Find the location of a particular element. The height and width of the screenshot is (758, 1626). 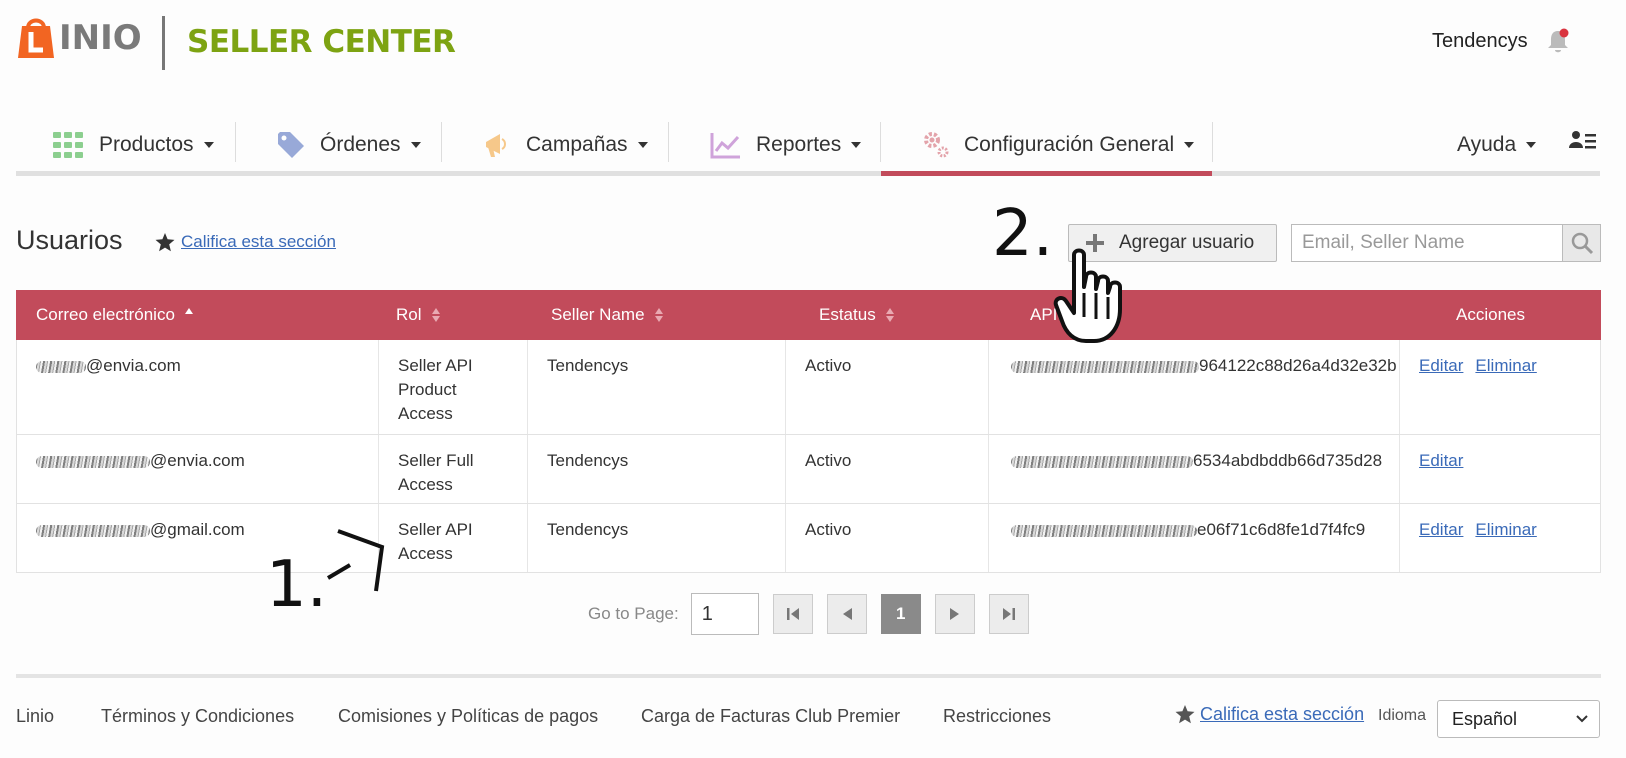

nav-campanas: Campañas is located at coordinates (565, 144).